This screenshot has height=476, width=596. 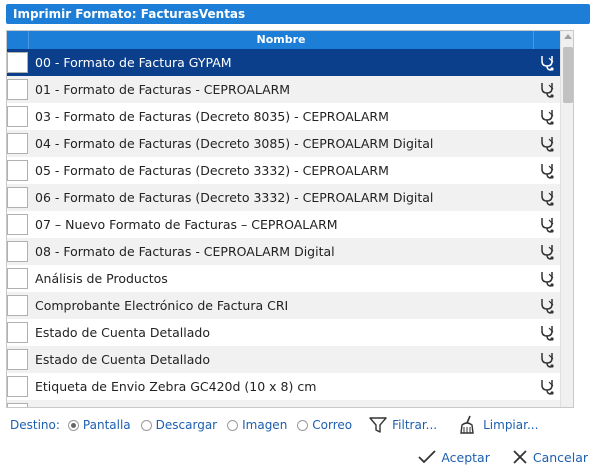 What do you see at coordinates (568, 75) in the screenshot?
I see `scroll-thumb` at bounding box center [568, 75].